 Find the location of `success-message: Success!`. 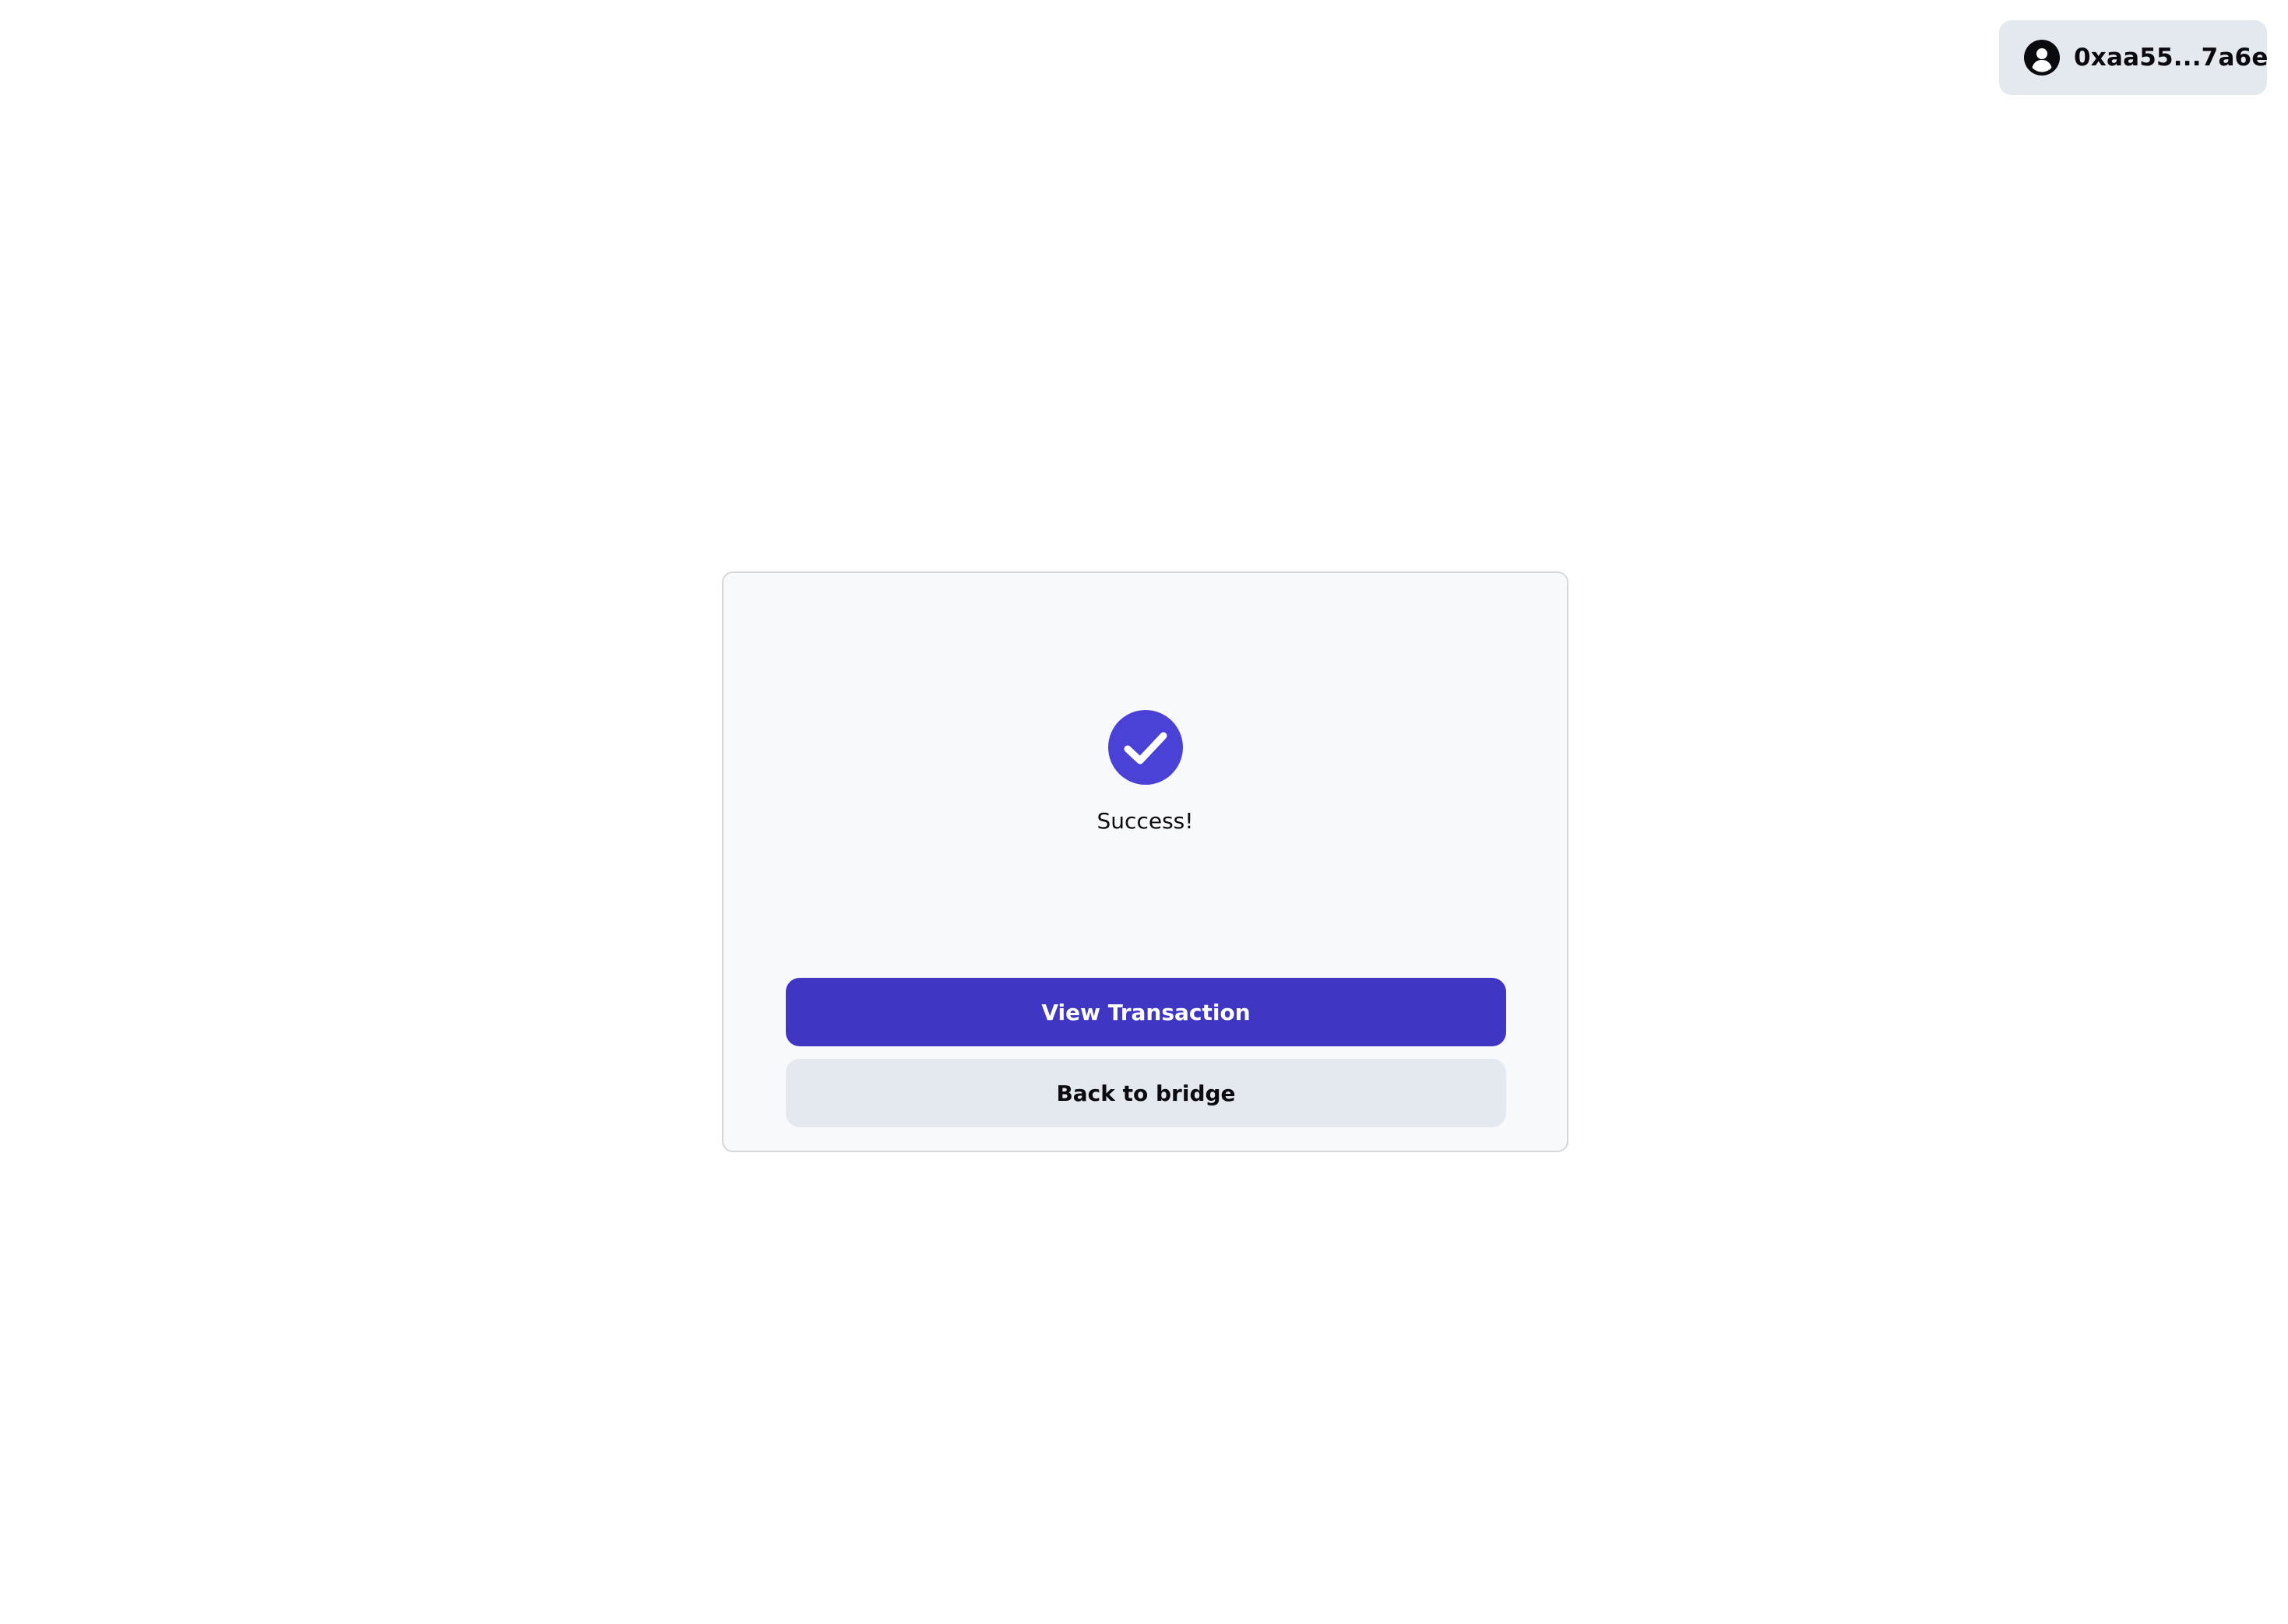

success-message: Success! is located at coordinates (1145, 821).